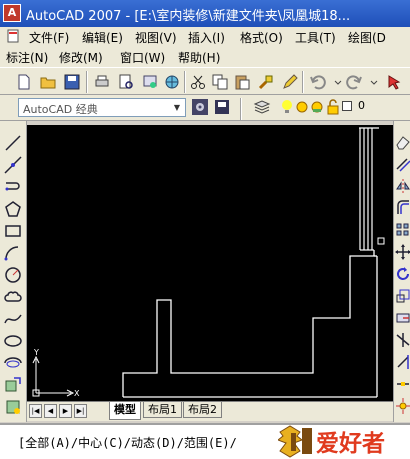  I want to click on save-workspace-button, so click(222, 107).